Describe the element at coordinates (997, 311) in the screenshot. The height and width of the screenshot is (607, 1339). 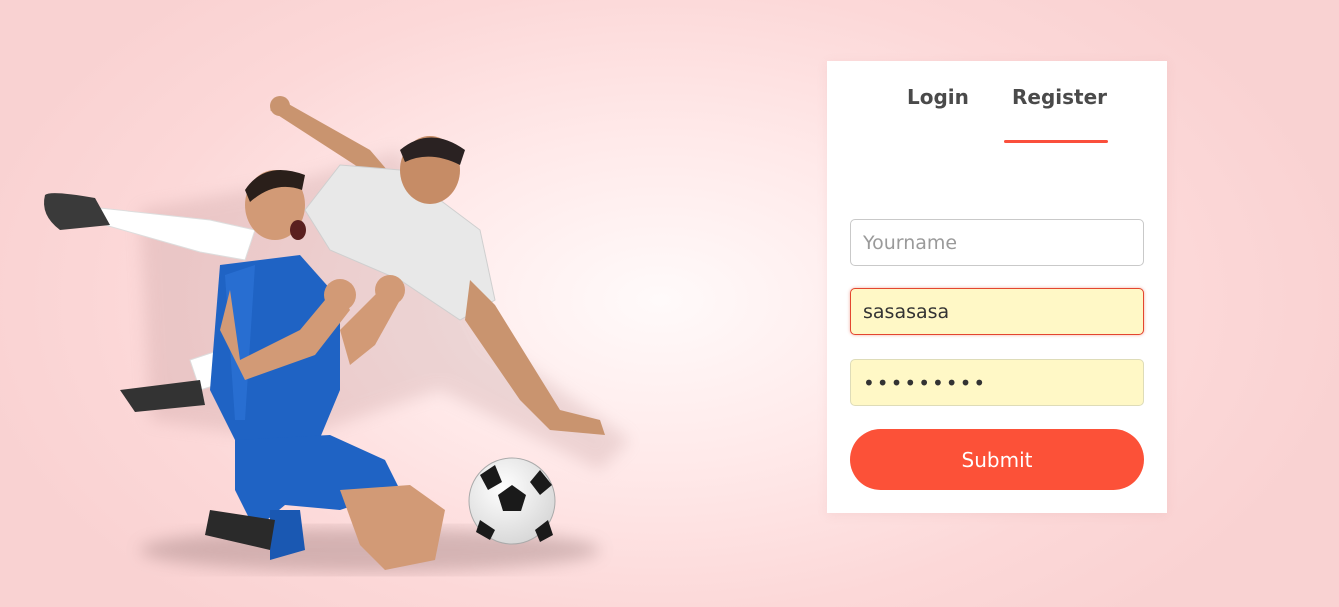
I see `email-input` at that location.